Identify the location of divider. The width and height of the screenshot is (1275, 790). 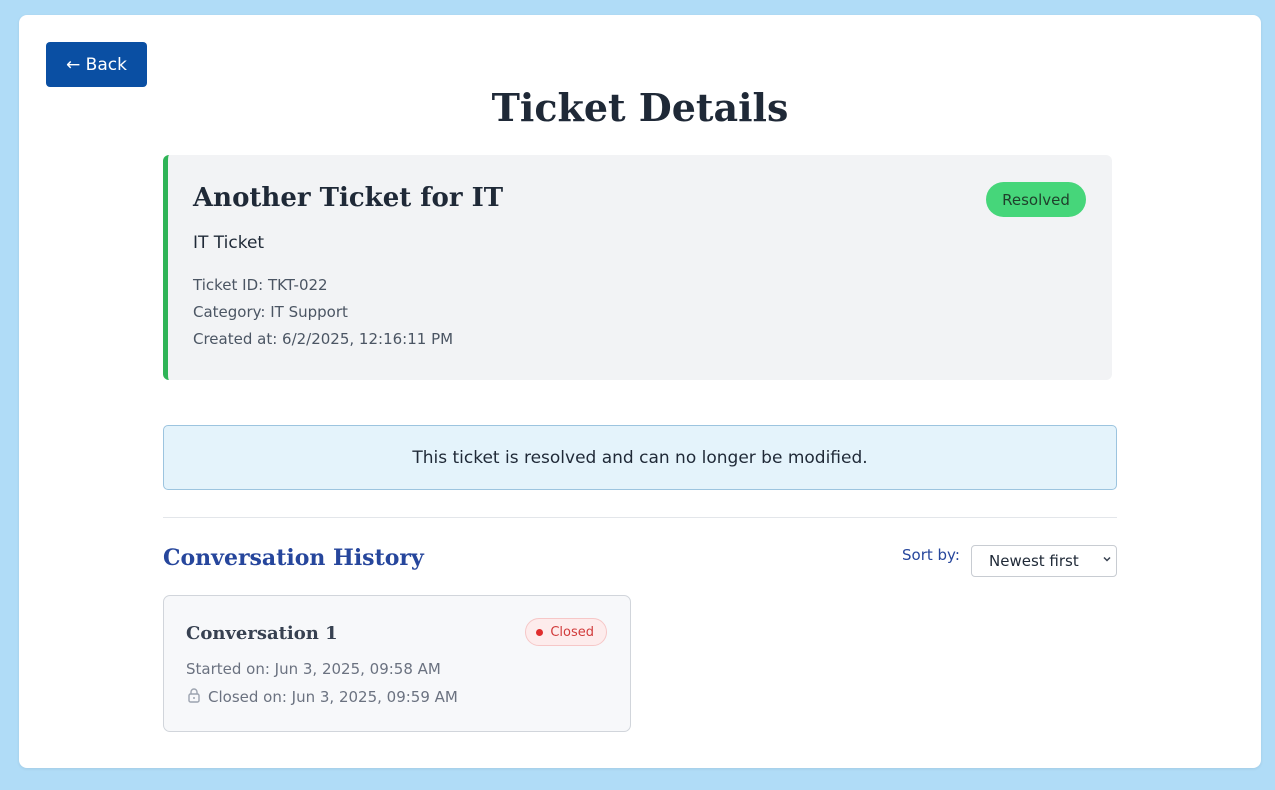
(640, 517).